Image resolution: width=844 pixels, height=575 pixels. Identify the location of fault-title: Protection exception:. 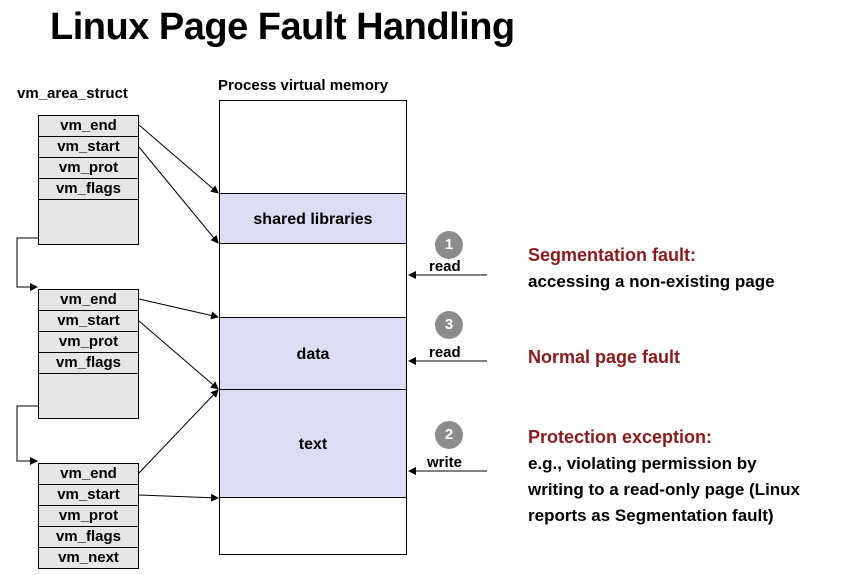
(620, 437).